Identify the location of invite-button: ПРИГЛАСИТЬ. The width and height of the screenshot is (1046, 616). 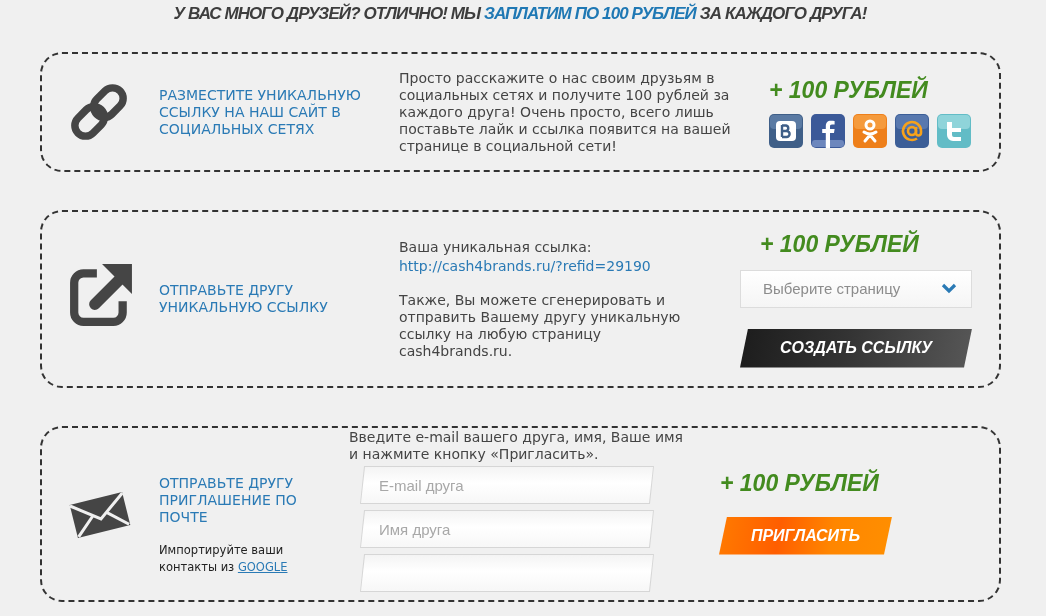
(805, 535).